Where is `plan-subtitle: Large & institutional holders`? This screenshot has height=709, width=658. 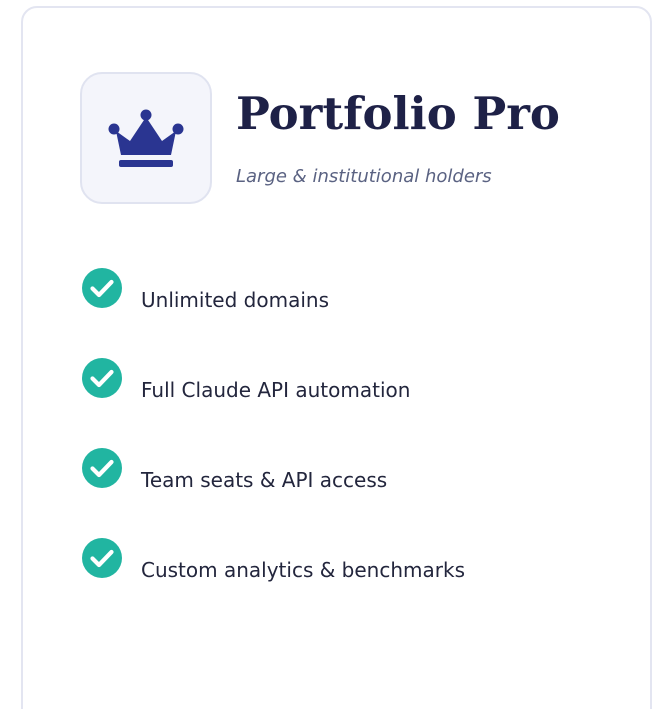 plan-subtitle: Large & institutional holders is located at coordinates (364, 176).